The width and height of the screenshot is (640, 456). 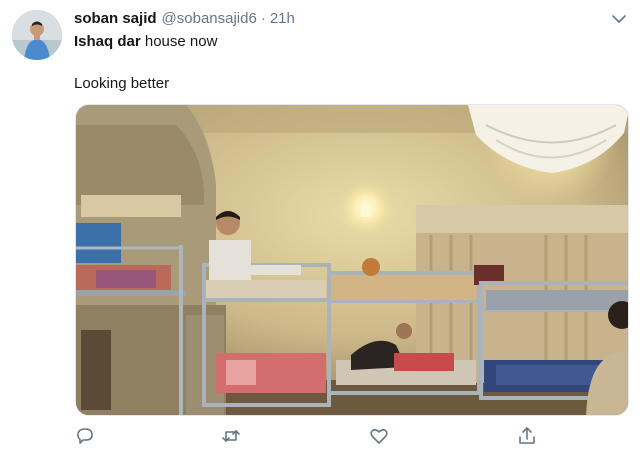 What do you see at coordinates (282, 18) in the screenshot?
I see `tweet-timestamp: 21h` at bounding box center [282, 18].